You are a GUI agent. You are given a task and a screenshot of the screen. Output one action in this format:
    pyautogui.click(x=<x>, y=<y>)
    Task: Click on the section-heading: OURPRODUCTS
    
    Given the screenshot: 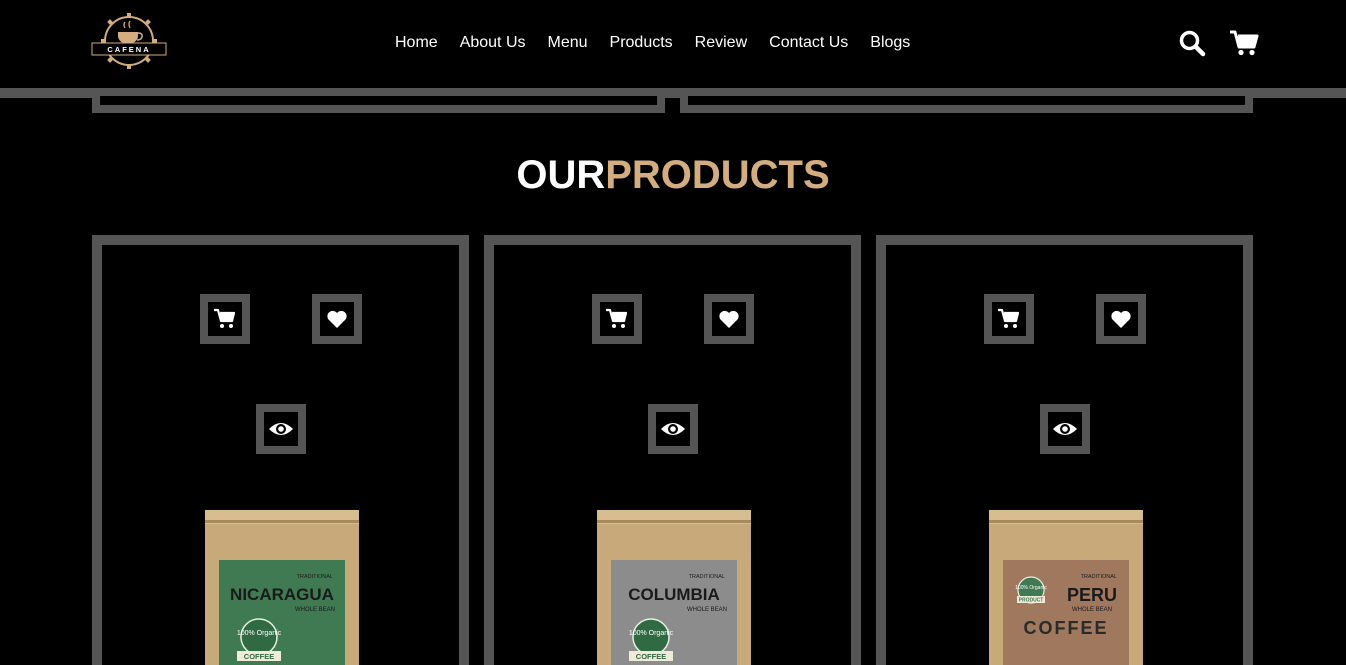 What is the action you would take?
    pyautogui.click(x=673, y=175)
    